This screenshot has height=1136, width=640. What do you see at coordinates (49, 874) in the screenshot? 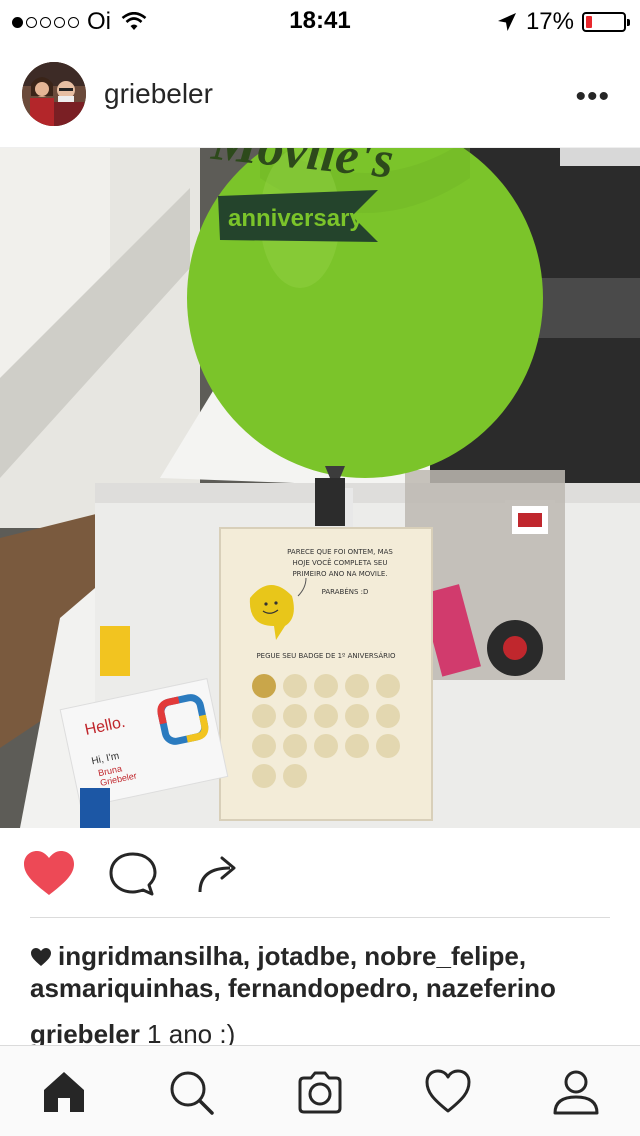
I see `heart-filled-icon` at bounding box center [49, 874].